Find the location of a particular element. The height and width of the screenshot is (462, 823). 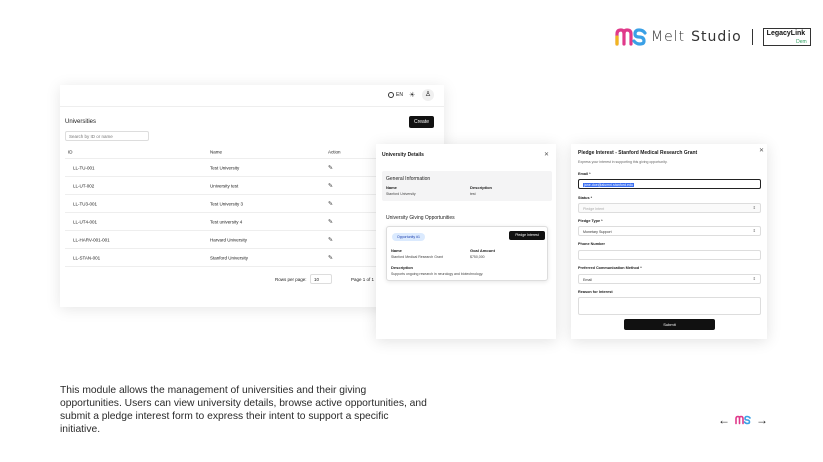

details-title: University Details is located at coordinates (403, 155).